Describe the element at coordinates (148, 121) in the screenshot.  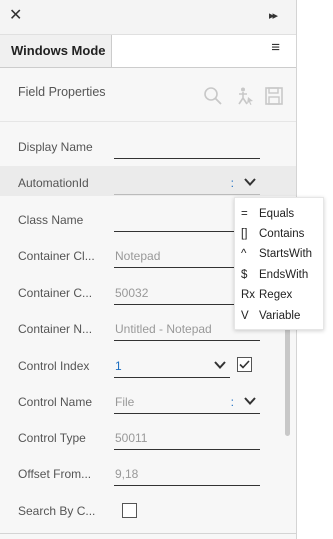
I see `divider` at that location.